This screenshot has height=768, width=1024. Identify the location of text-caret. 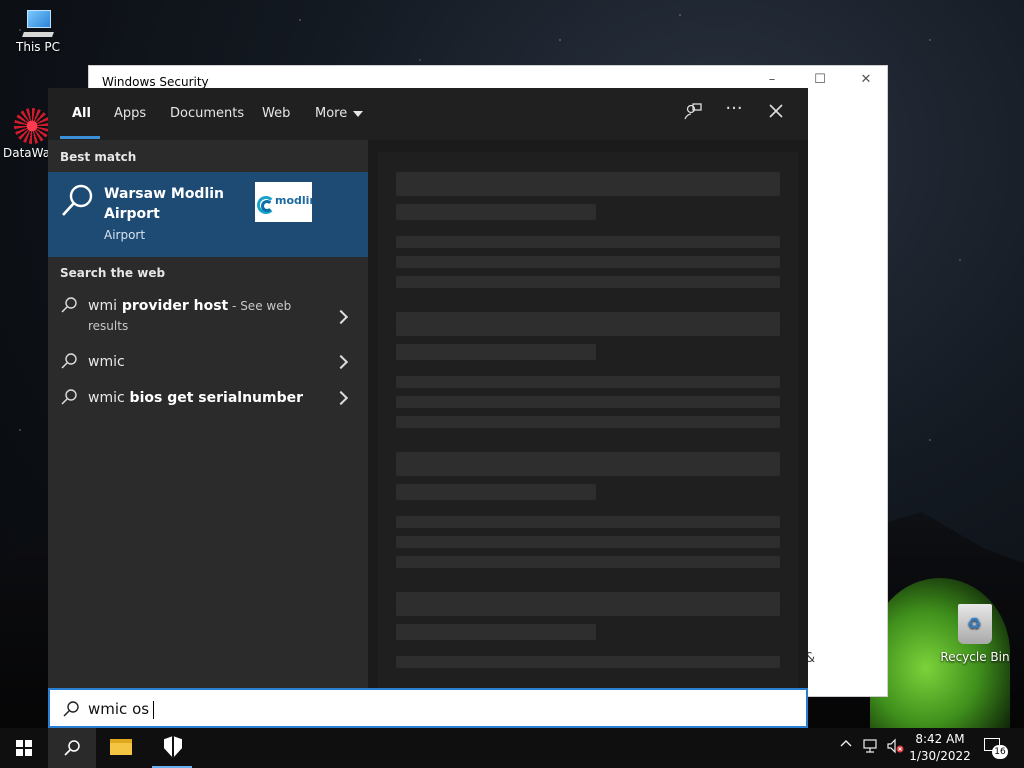
(154, 709).